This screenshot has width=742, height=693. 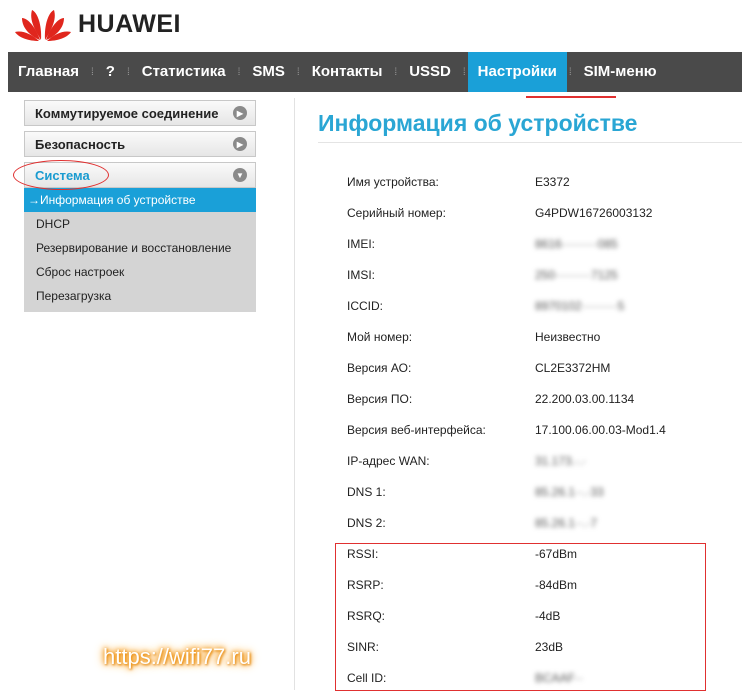 What do you see at coordinates (527, 243) in the screenshot?
I see `info-row: IMEI: 8616·········085` at bounding box center [527, 243].